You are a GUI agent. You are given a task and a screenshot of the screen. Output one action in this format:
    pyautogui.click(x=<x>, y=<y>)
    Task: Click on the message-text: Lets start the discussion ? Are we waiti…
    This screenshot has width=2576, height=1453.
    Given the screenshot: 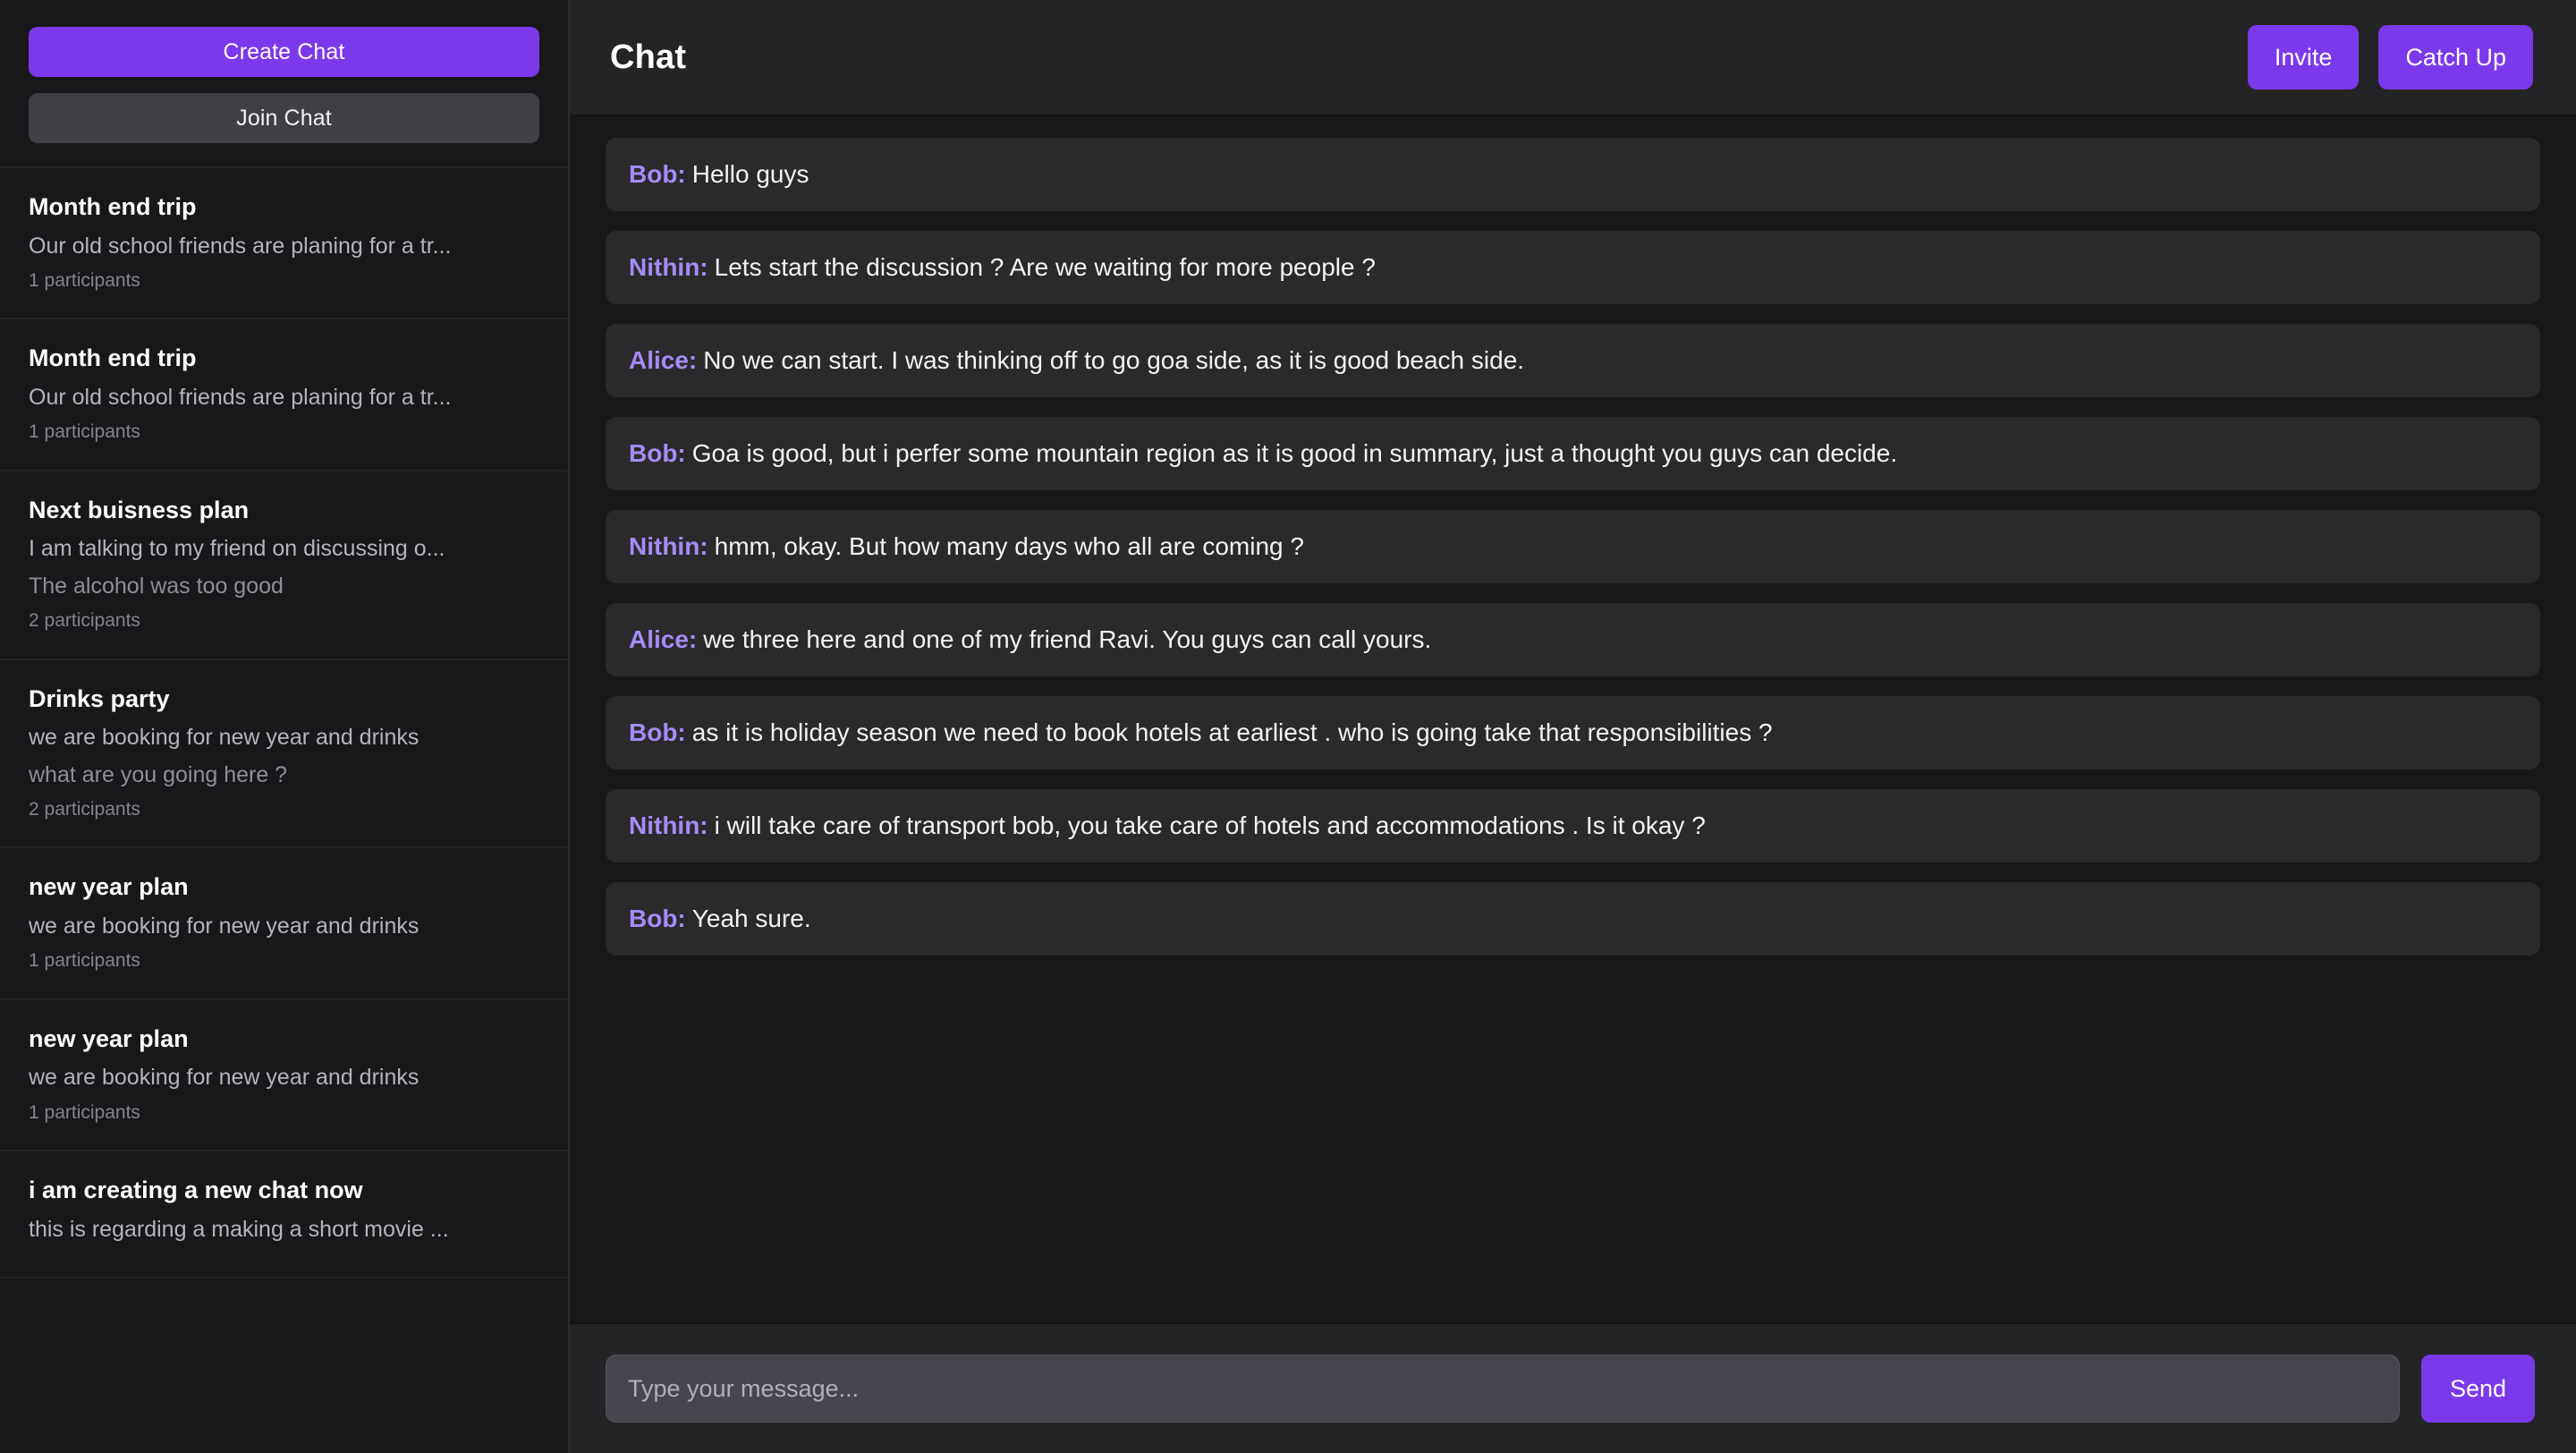 What is the action you would take?
    pyautogui.click(x=1045, y=267)
    